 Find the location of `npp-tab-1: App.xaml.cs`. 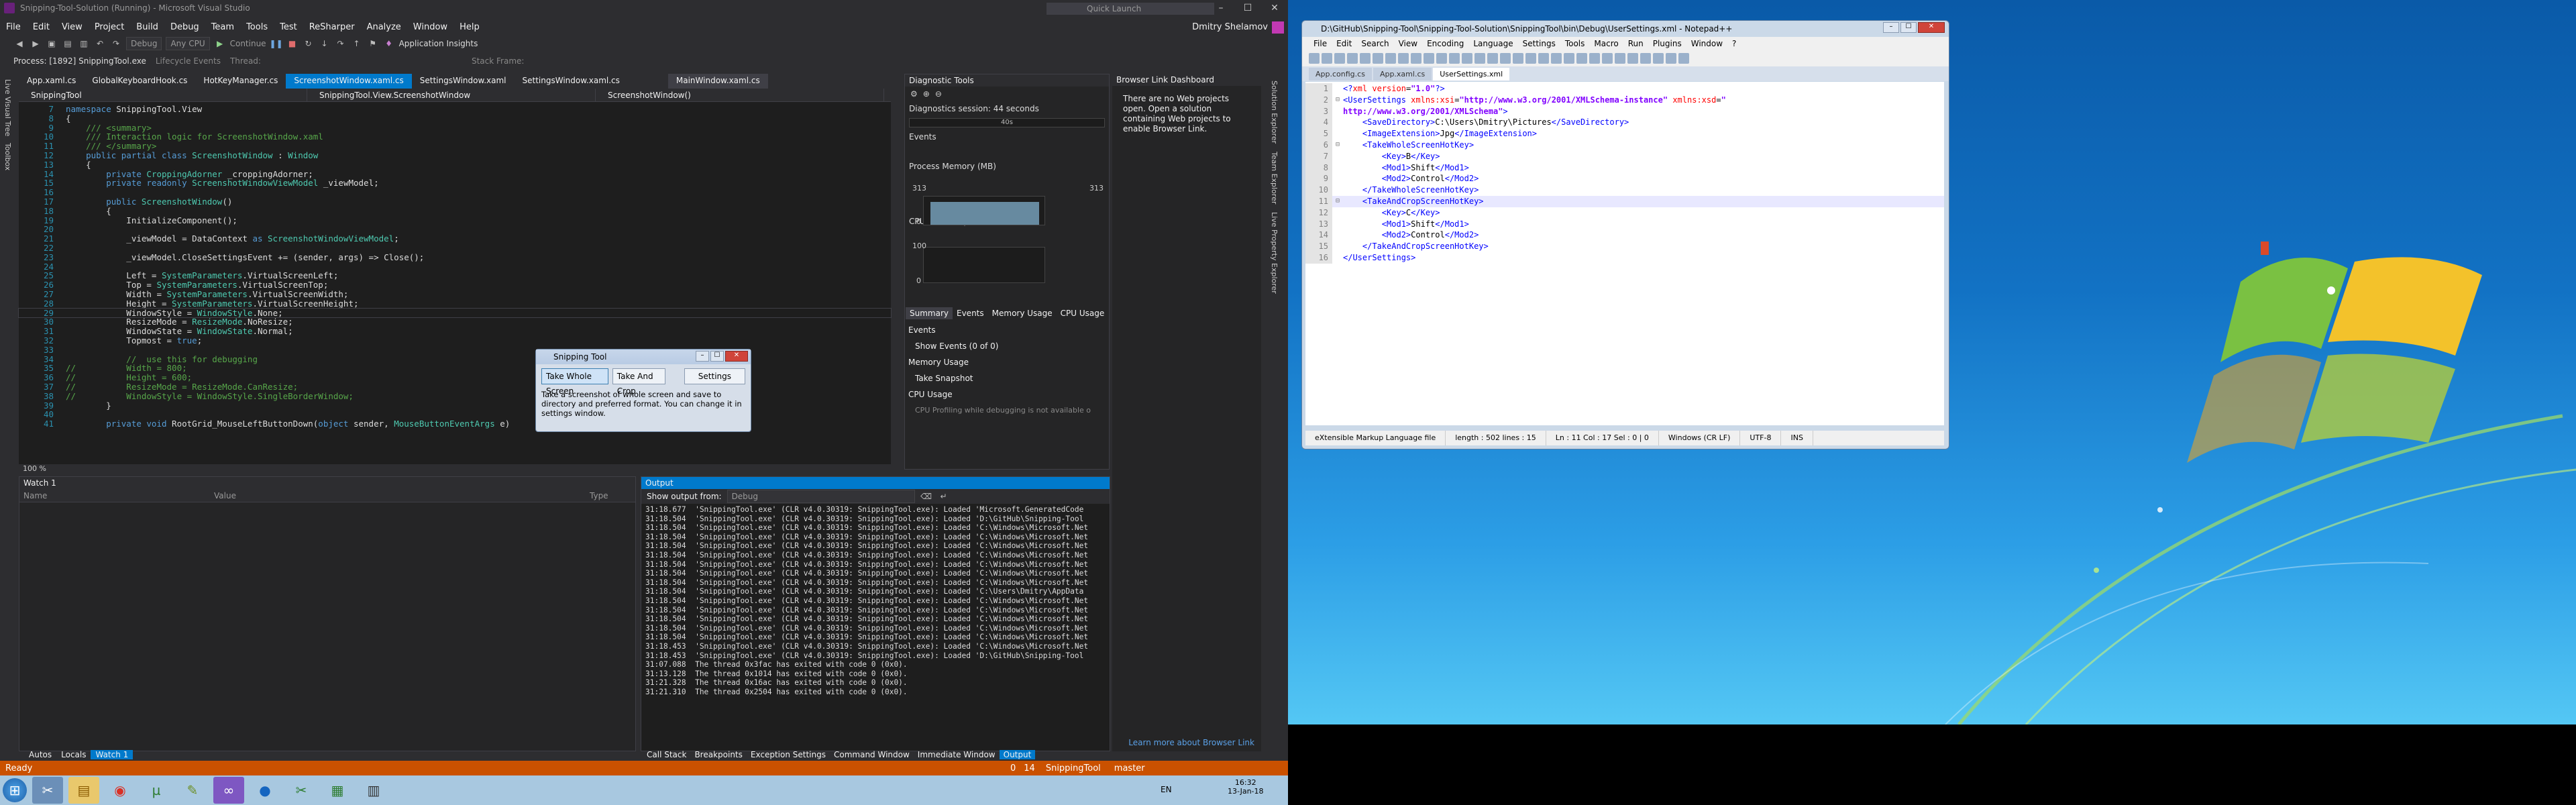

npp-tab-1: App.xaml.cs is located at coordinates (1402, 73).